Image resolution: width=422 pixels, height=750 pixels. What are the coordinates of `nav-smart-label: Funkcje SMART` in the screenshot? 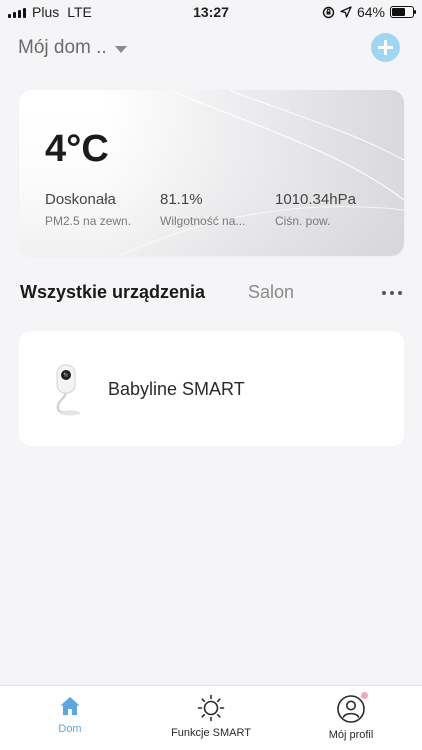 It's located at (211, 733).